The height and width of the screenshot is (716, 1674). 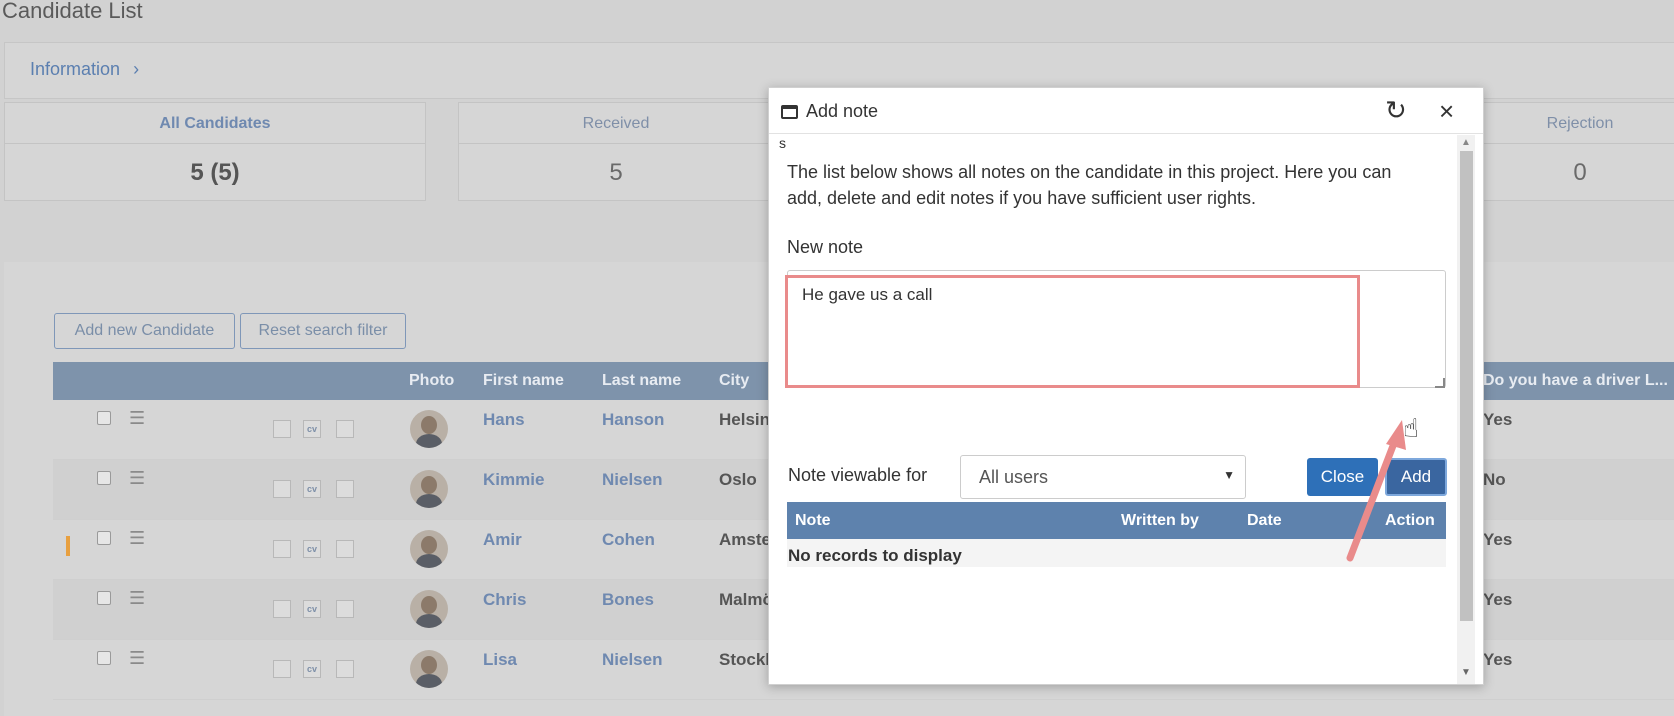 What do you see at coordinates (858, 475) in the screenshot?
I see `note-viewable-label: Note viewable for` at bounding box center [858, 475].